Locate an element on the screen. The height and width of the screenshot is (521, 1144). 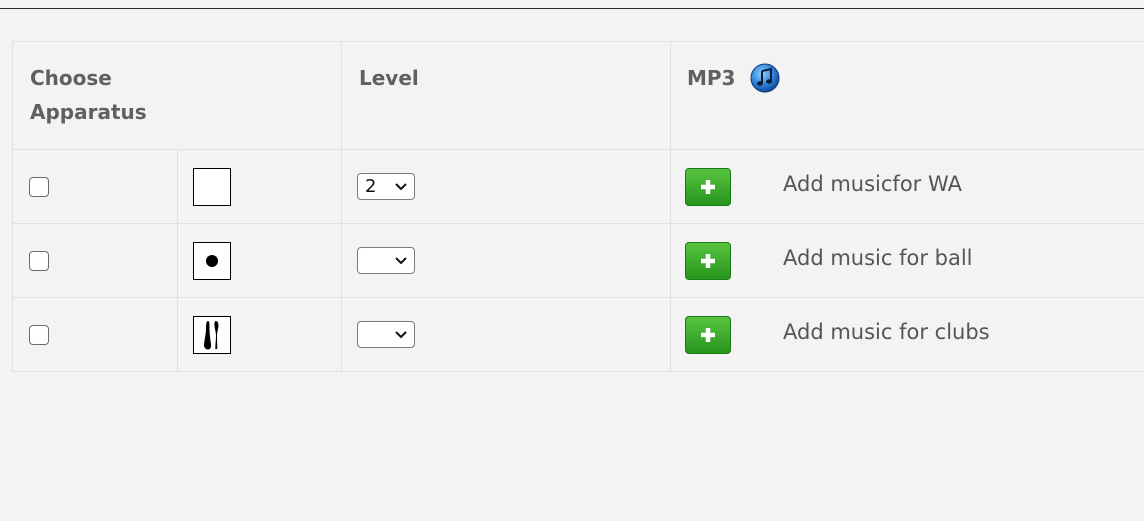
ball-icon is located at coordinates (212, 260).